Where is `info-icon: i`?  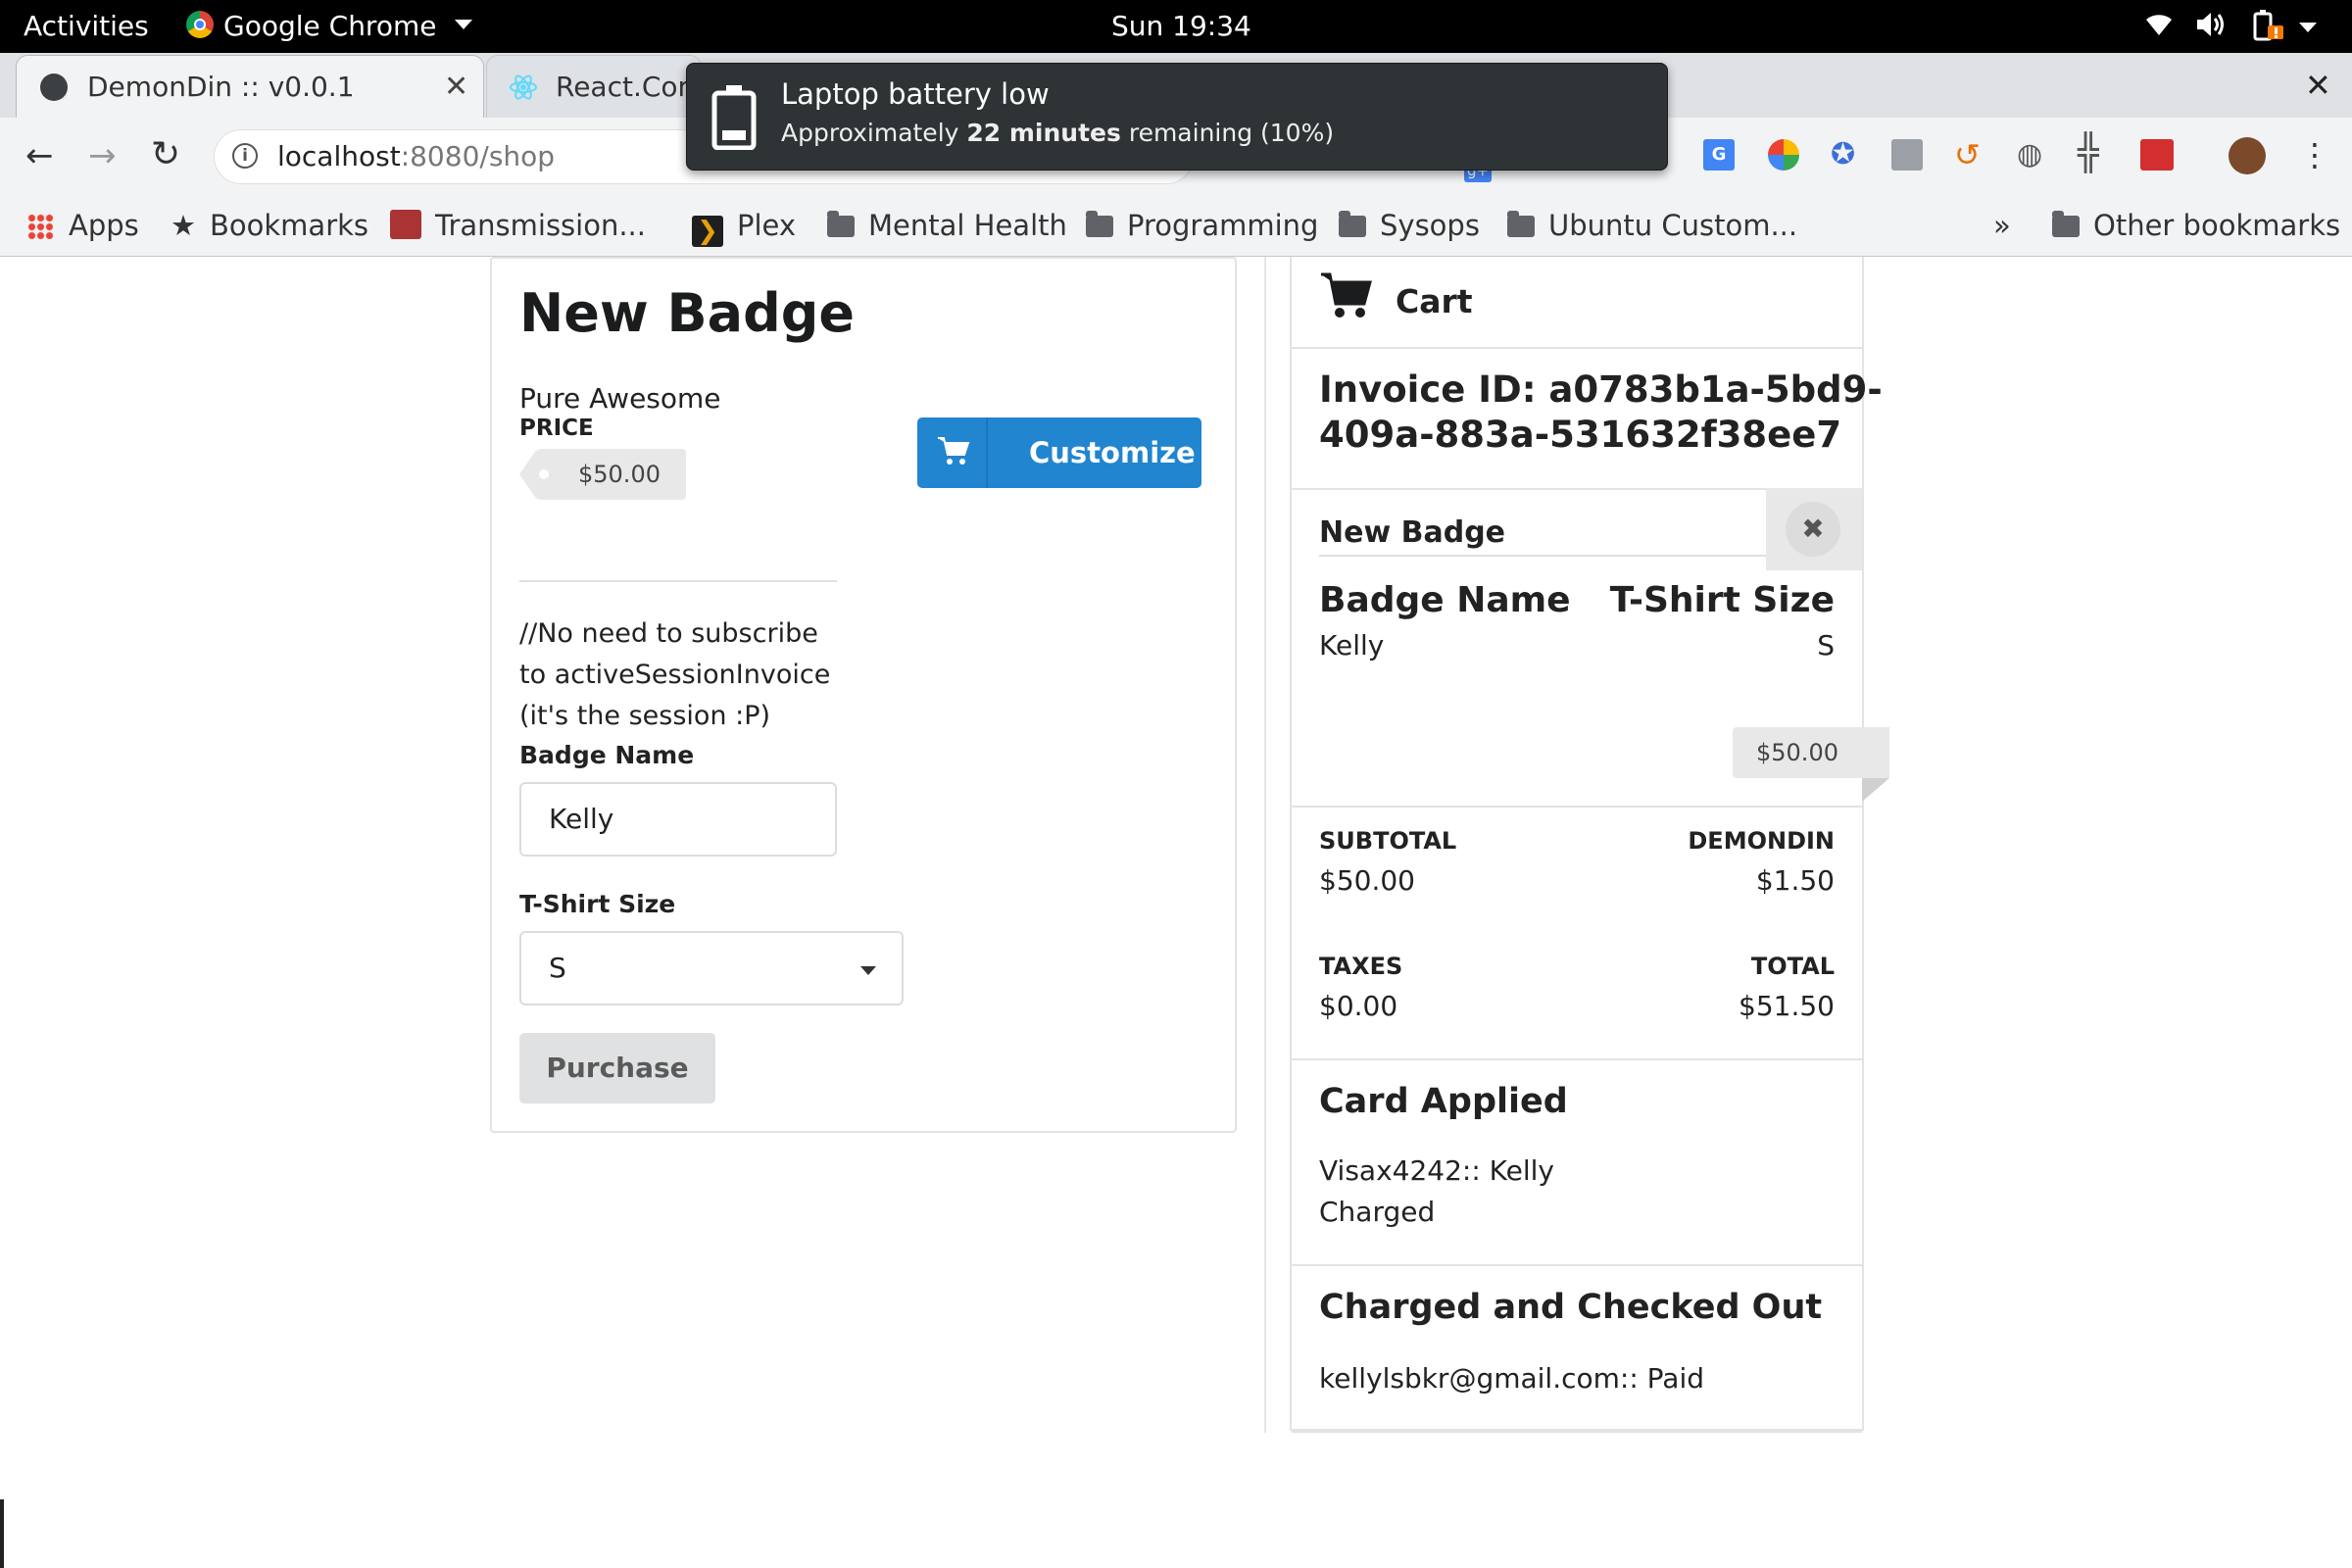 info-icon: i is located at coordinates (245, 156).